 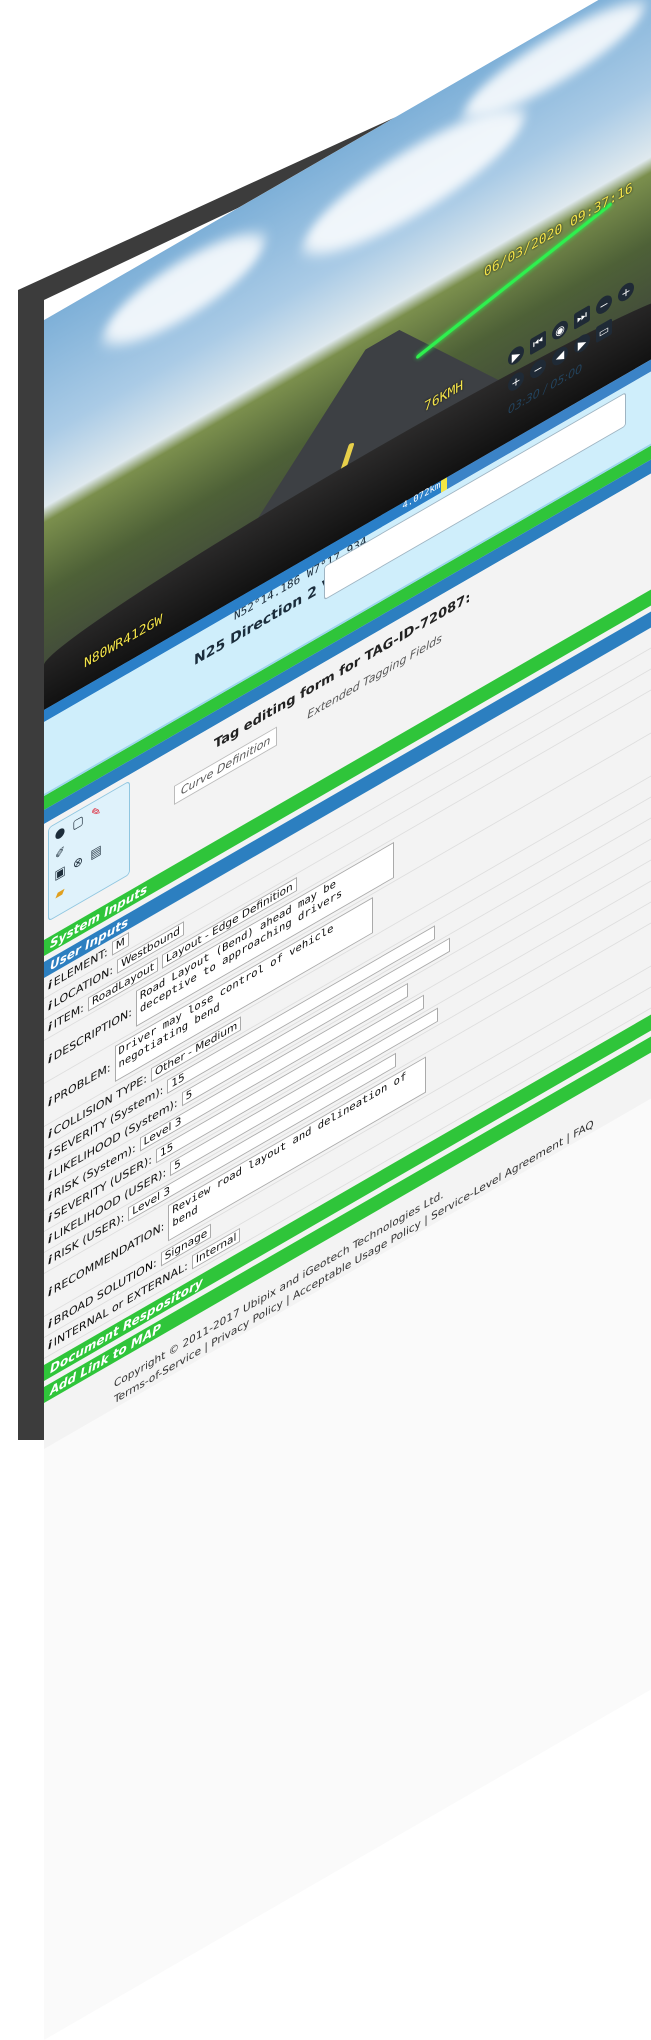 What do you see at coordinates (560, 330) in the screenshot?
I see `record-icon: ◉` at bounding box center [560, 330].